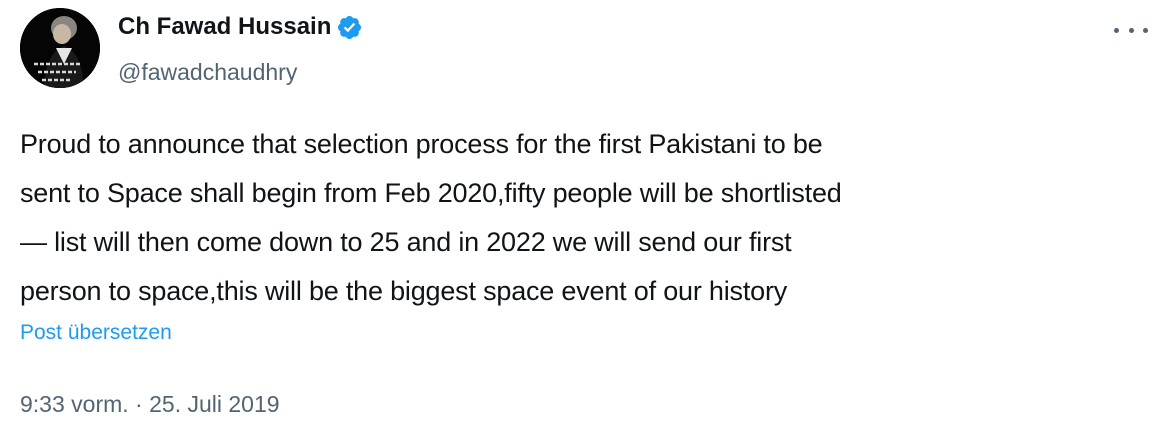 The width and height of the screenshot is (1164, 446). Describe the element at coordinates (207, 72) in the screenshot. I see `author-handle: @fawadchaudhry` at that location.